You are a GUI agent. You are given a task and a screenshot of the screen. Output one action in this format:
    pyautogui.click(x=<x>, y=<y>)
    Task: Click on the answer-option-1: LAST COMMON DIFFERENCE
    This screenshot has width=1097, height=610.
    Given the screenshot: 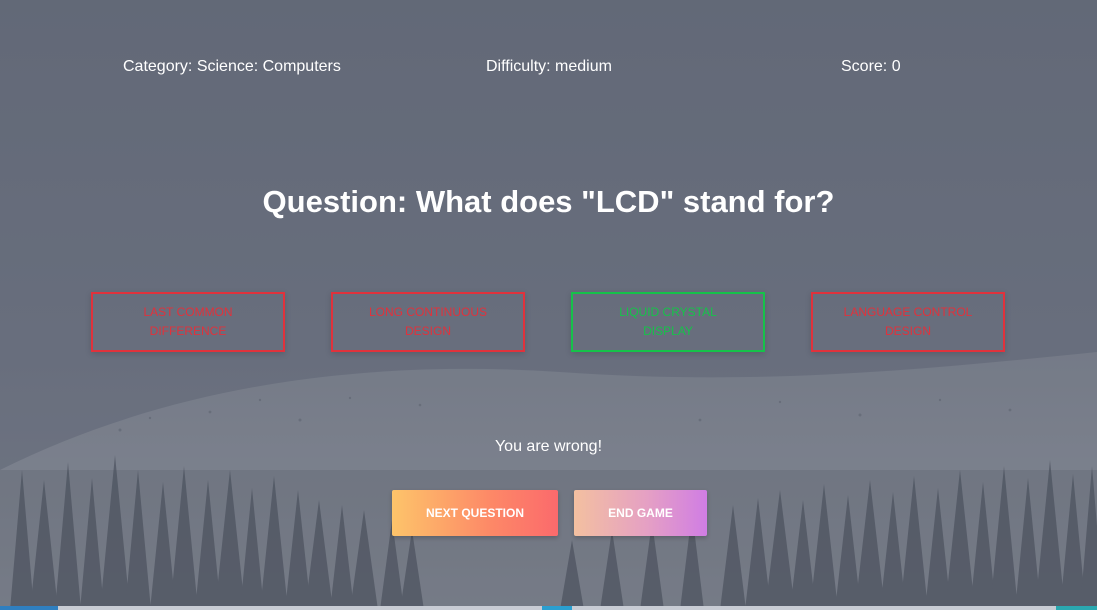 What is the action you would take?
    pyautogui.click(x=188, y=322)
    